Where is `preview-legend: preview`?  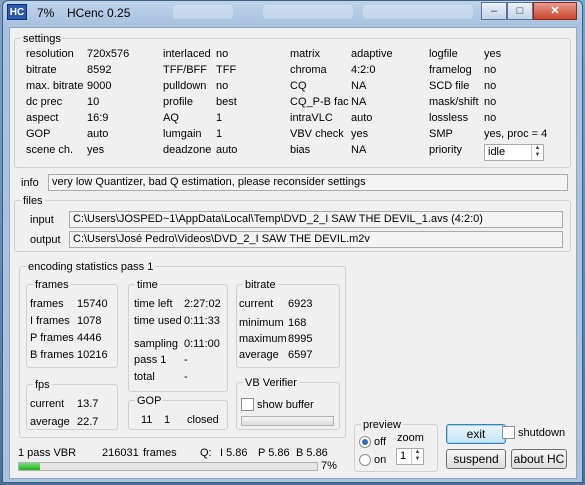 preview-legend: preview is located at coordinates (382, 425).